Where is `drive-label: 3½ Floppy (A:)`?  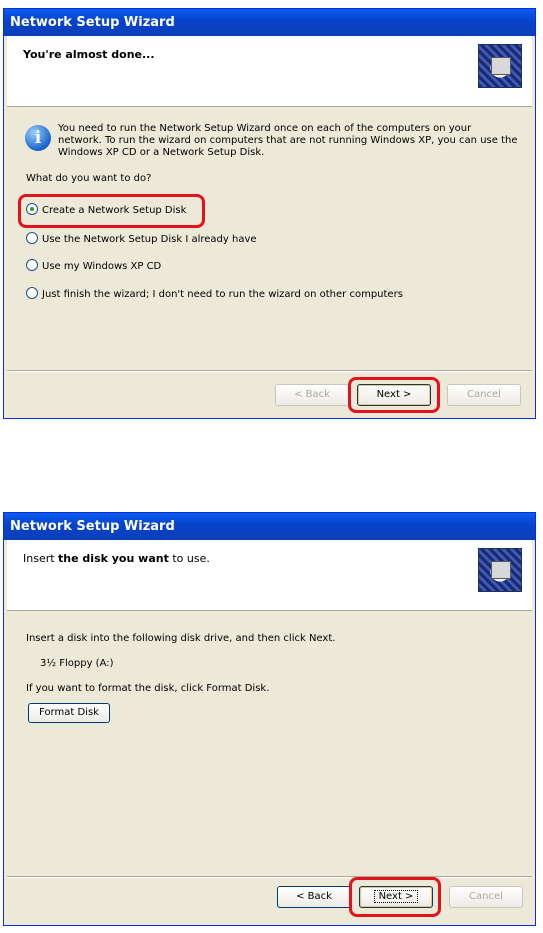 drive-label: 3½ Floppy (A:) is located at coordinates (77, 663).